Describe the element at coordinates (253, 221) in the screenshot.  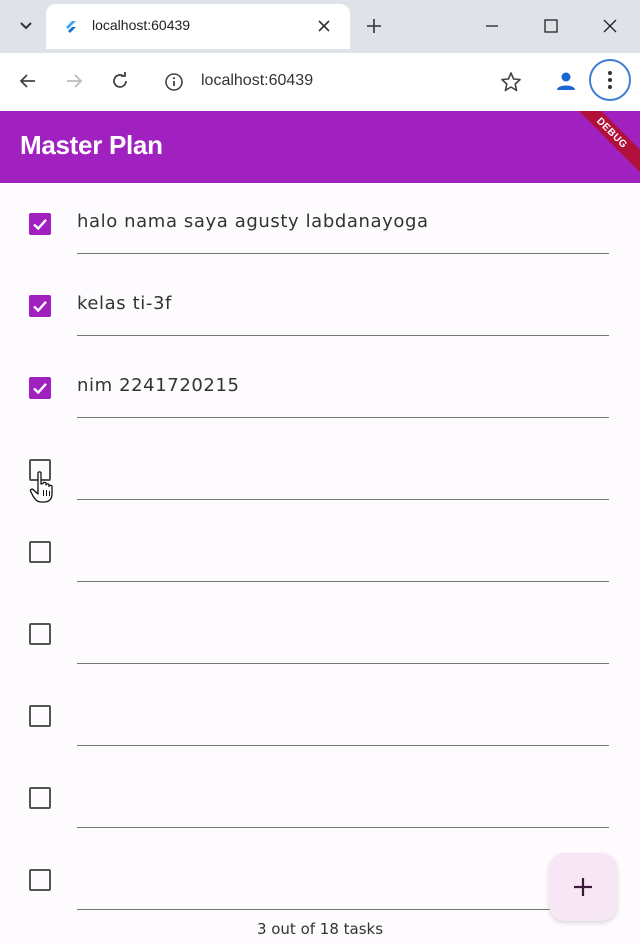
I see `task-description-field: halo nama saya agusty labdanayoga` at that location.